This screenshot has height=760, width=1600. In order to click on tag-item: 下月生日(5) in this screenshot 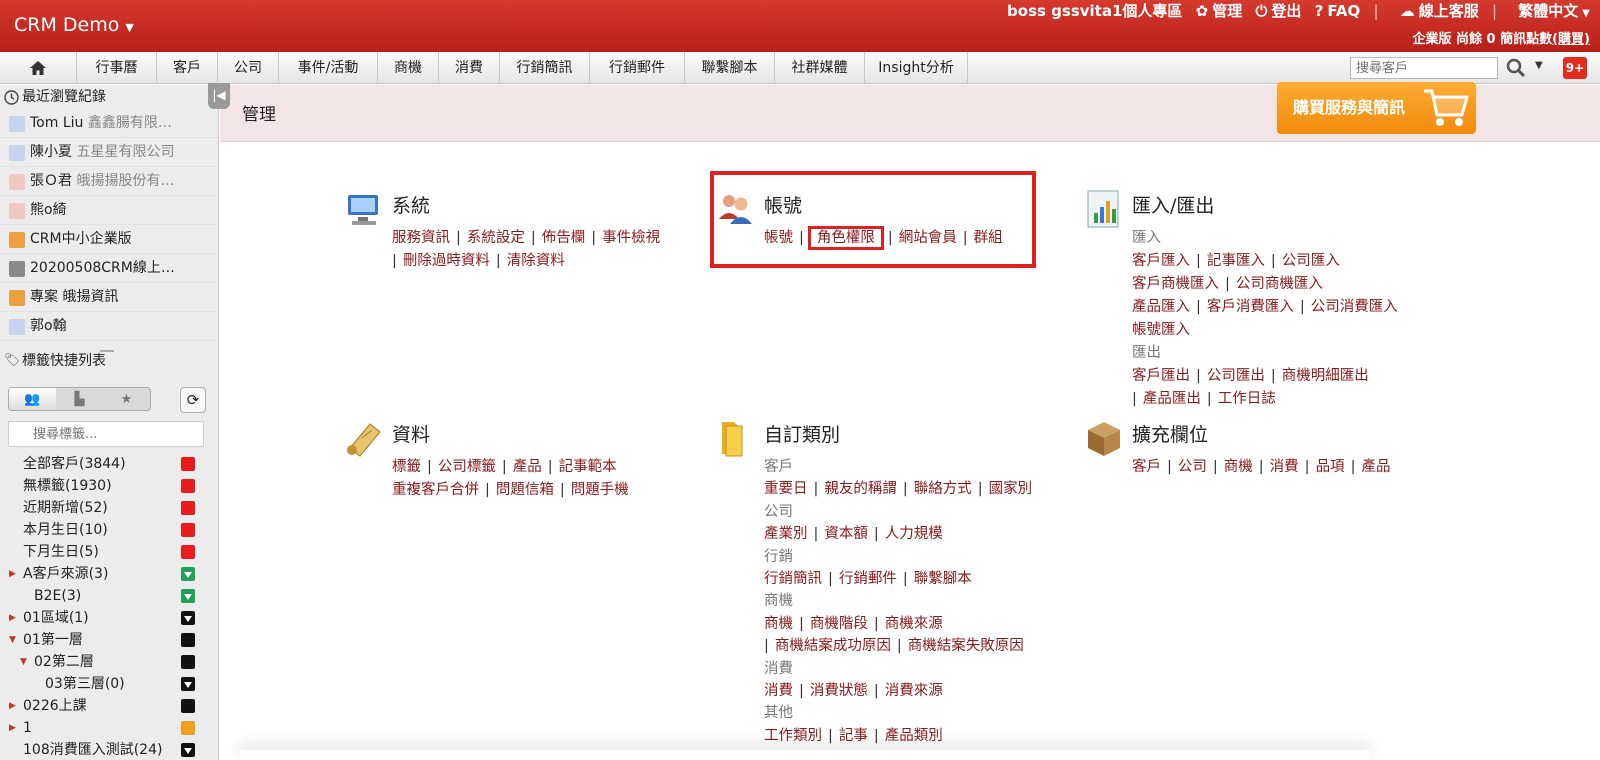, I will do `click(109, 552)`.